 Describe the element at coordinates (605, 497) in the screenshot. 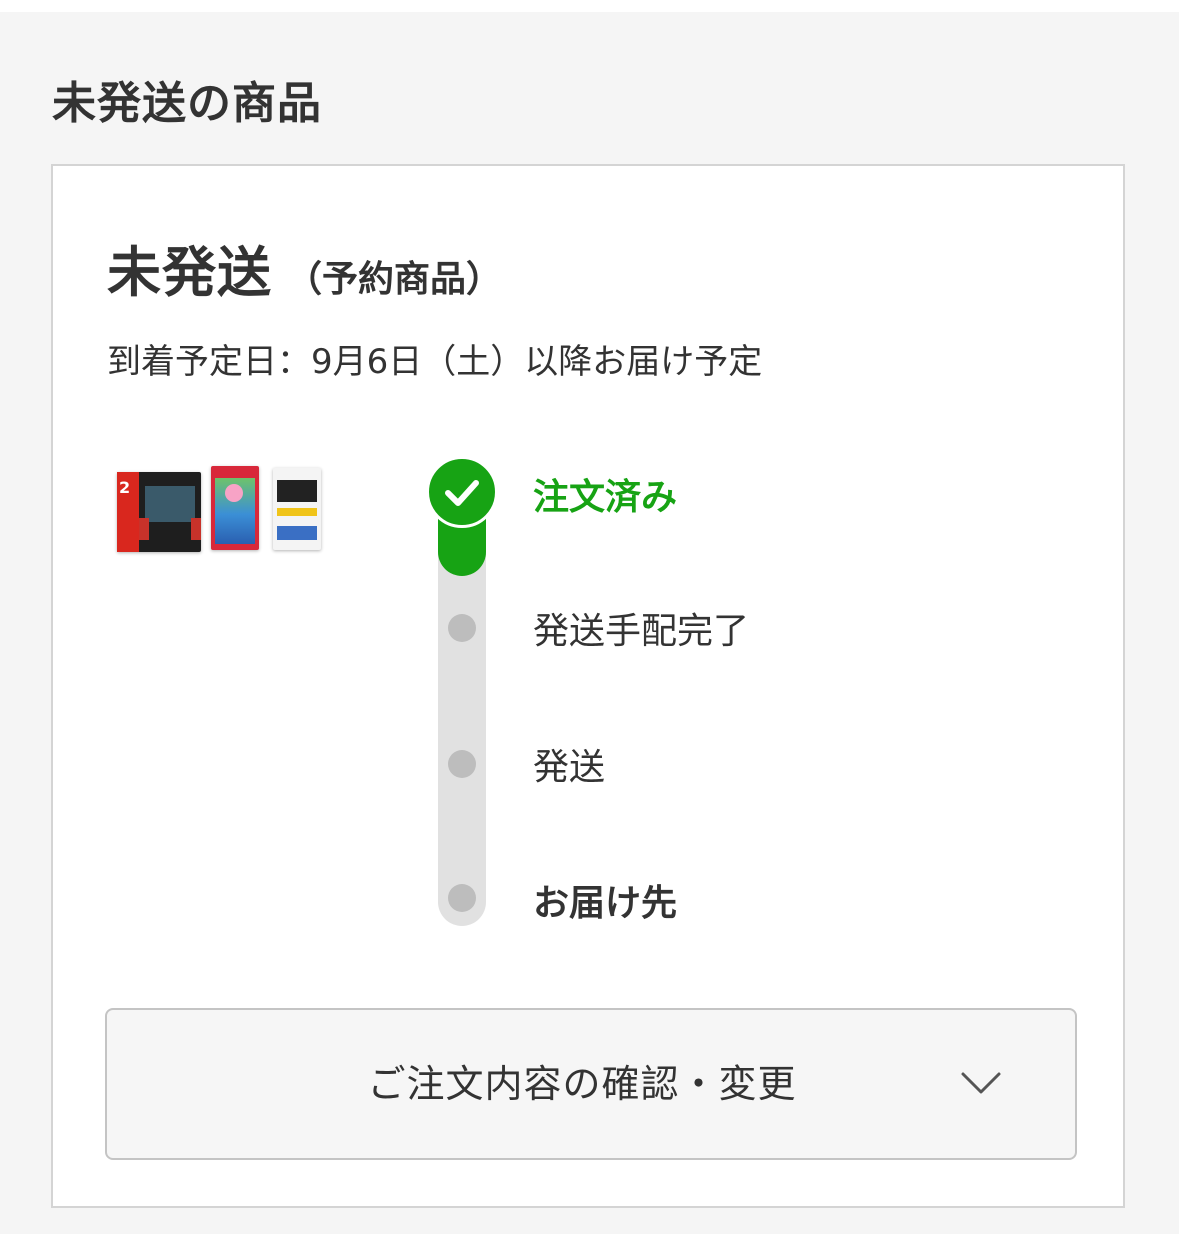

I see `step-label-ordered: 注文済み` at that location.